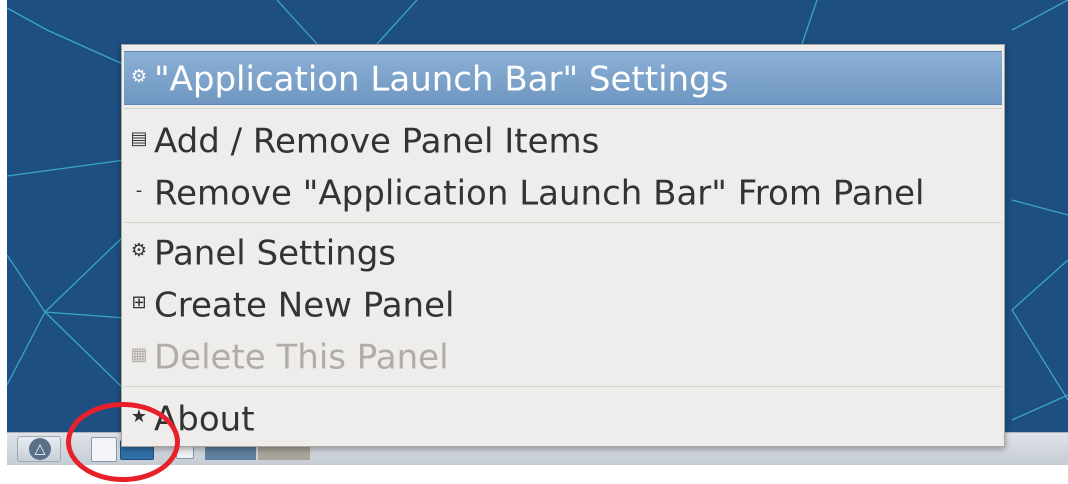  I want to click on menu-item-create-panel: ⊞ Create New Panel, so click(563, 304).